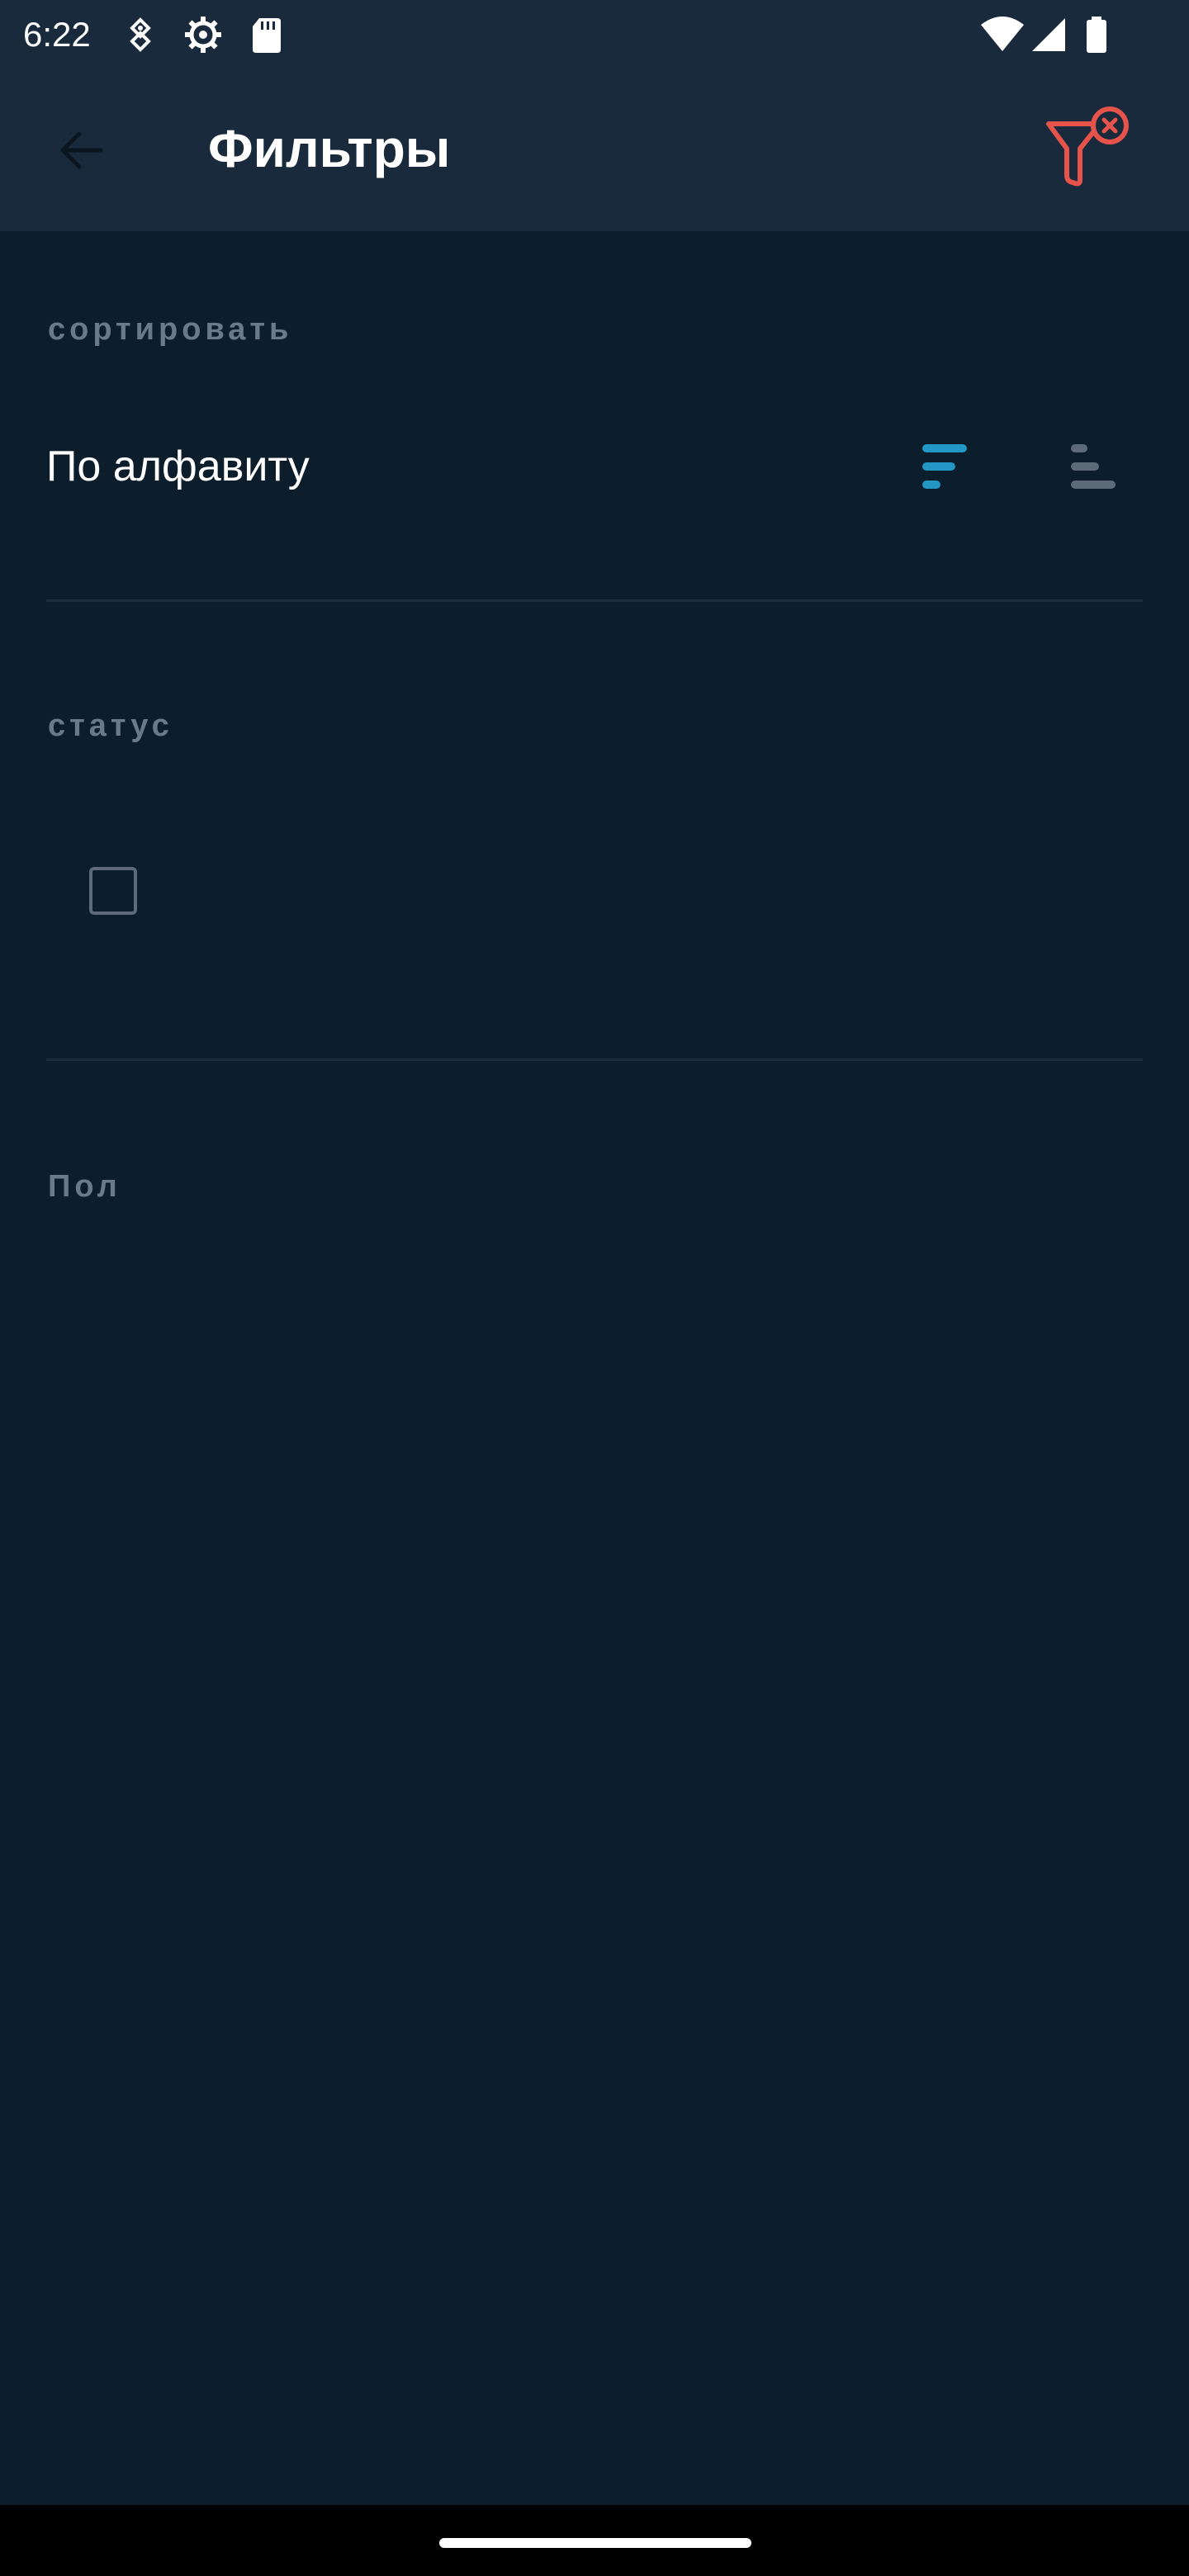 Image resolution: width=1189 pixels, height=2576 pixels. Describe the element at coordinates (594, 150) in the screenshot. I see `toolbar: Фильтры` at that location.